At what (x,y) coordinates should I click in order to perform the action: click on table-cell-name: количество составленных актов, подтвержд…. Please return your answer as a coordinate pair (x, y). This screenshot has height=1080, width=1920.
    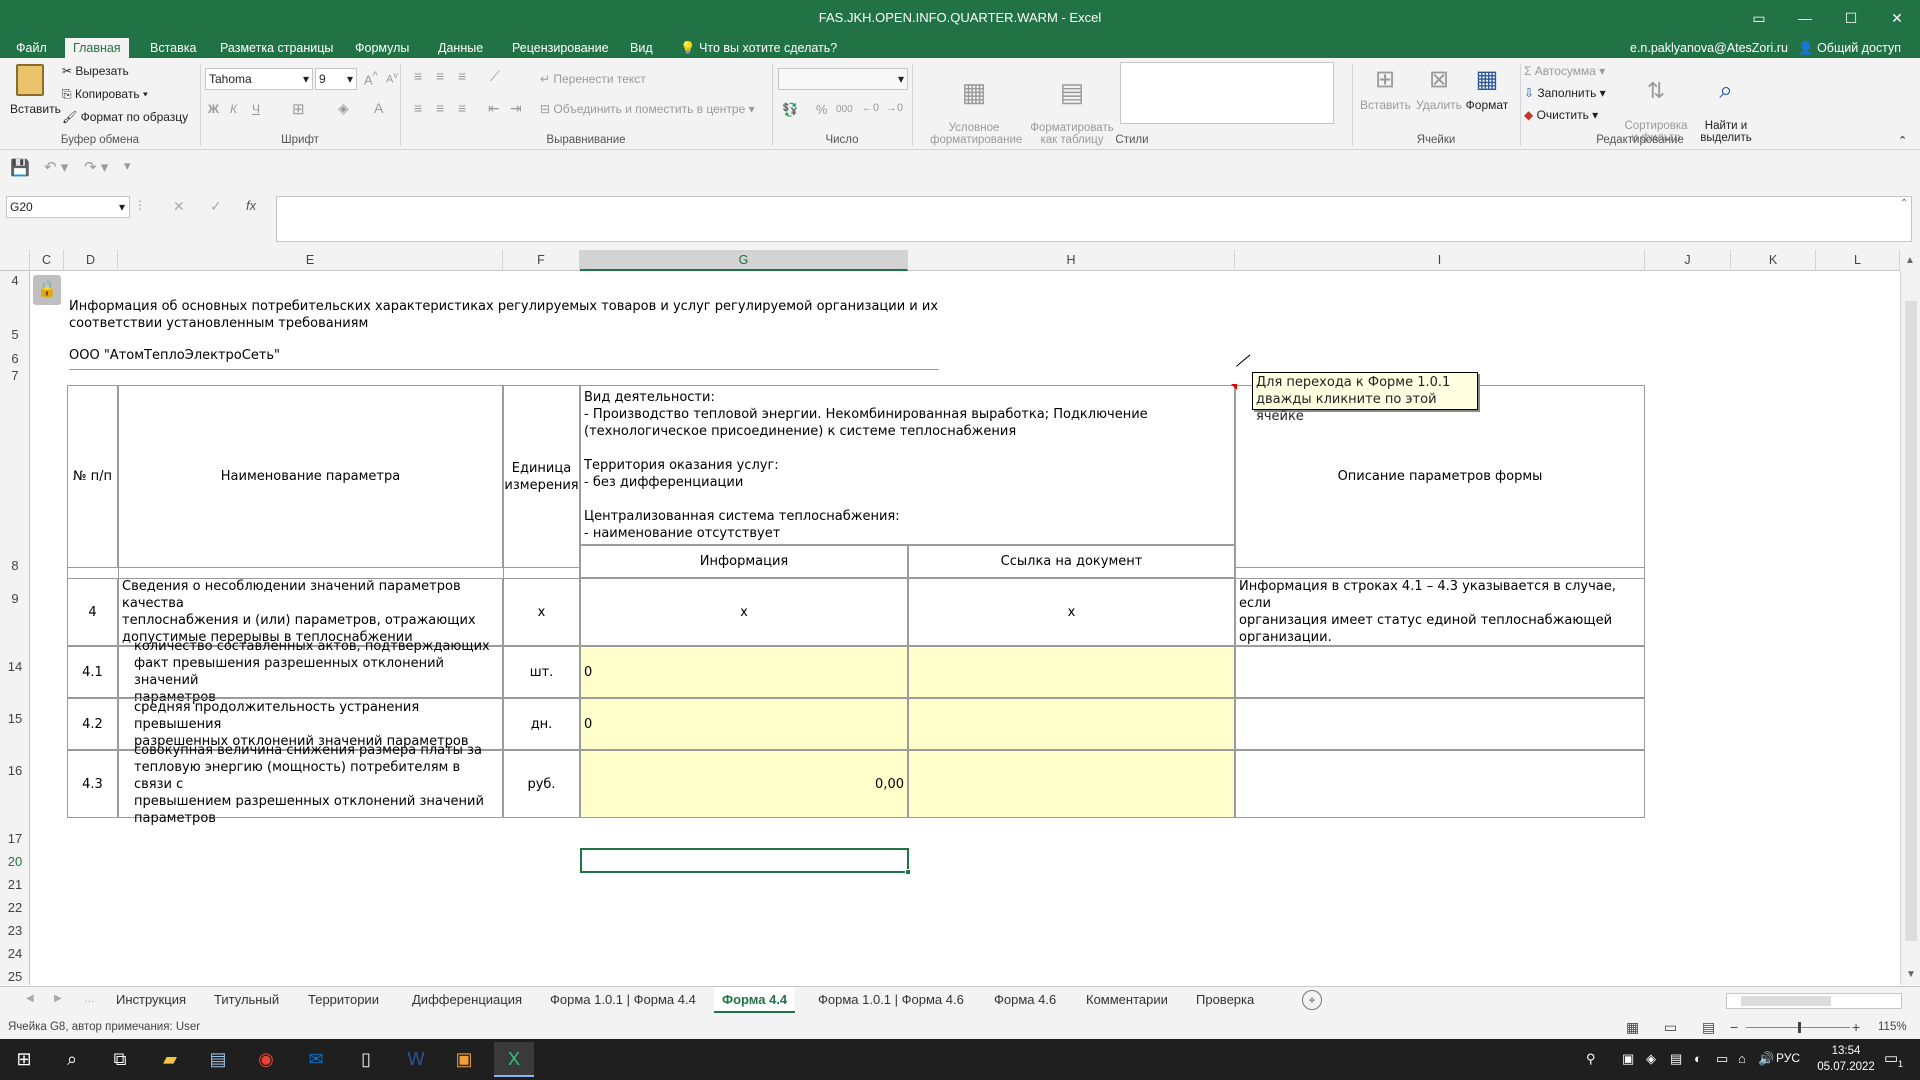
    Looking at the image, I should click on (310, 672).